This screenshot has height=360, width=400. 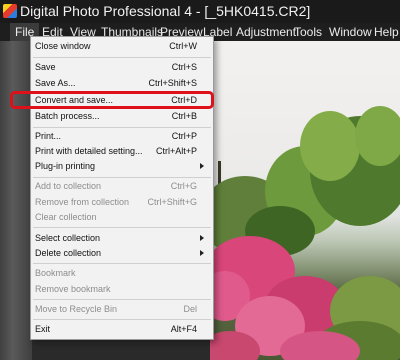 What do you see at coordinates (172, 83) in the screenshot?
I see `menu-item-shortcut: Ctrl+Shift+S` at bounding box center [172, 83].